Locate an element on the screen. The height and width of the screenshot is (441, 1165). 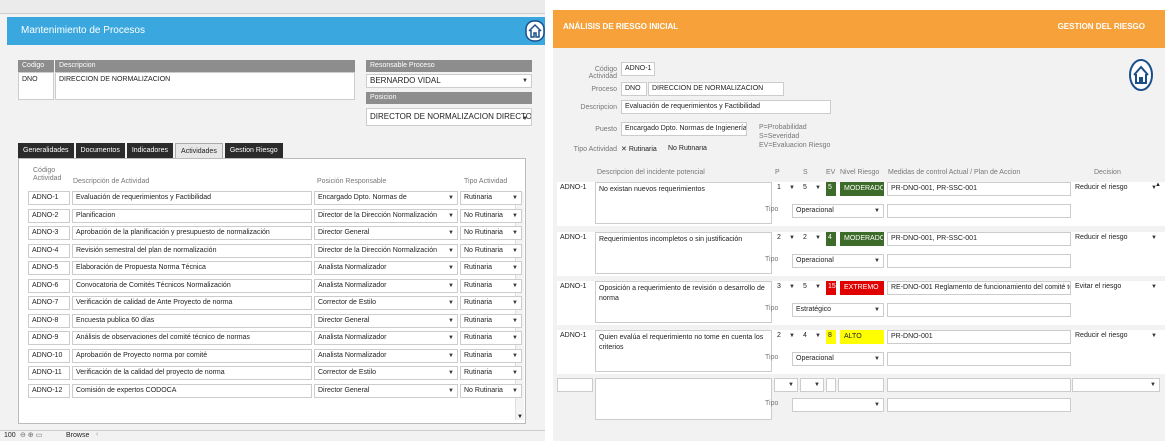
proceso-name-field: DIRECCION DE NORMALIZACION is located at coordinates (716, 89).